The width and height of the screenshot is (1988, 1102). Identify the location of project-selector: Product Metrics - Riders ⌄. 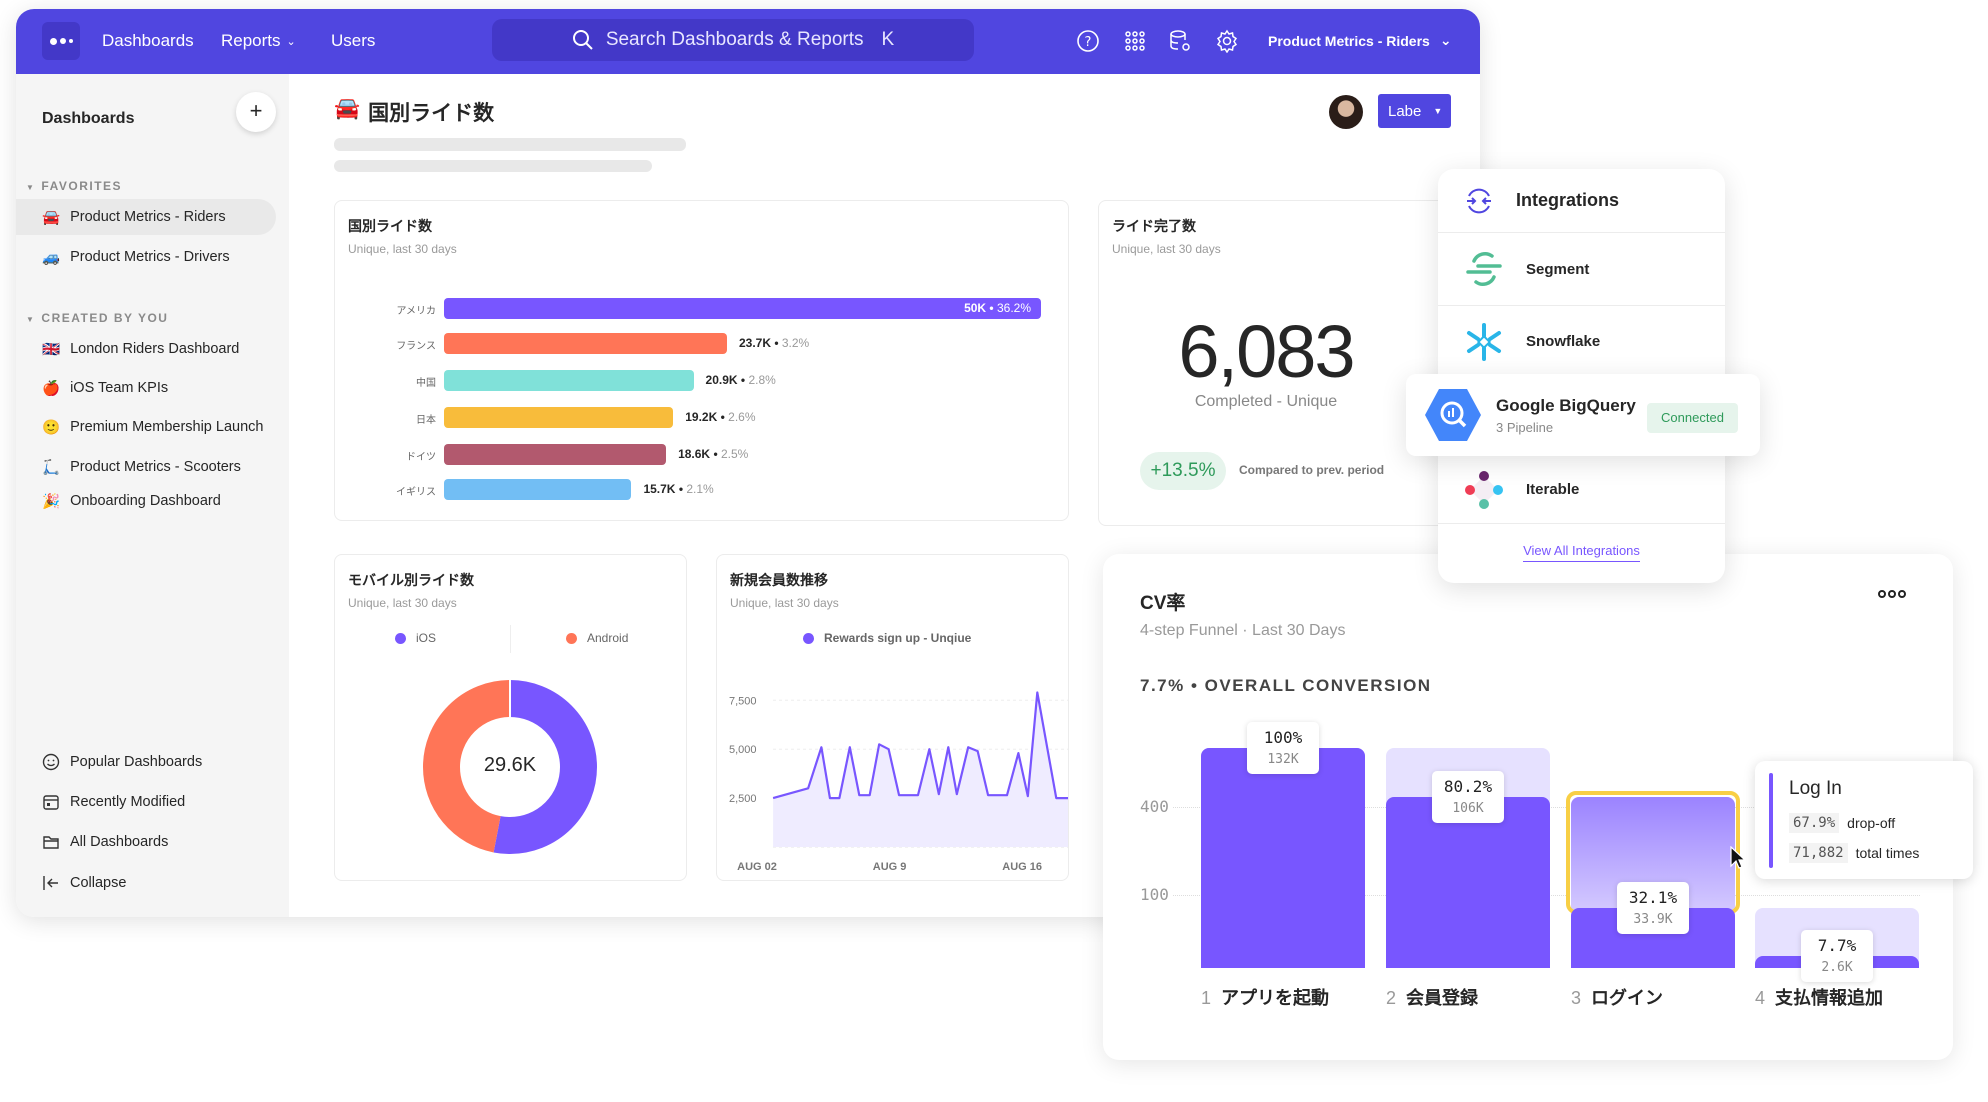
(1360, 40).